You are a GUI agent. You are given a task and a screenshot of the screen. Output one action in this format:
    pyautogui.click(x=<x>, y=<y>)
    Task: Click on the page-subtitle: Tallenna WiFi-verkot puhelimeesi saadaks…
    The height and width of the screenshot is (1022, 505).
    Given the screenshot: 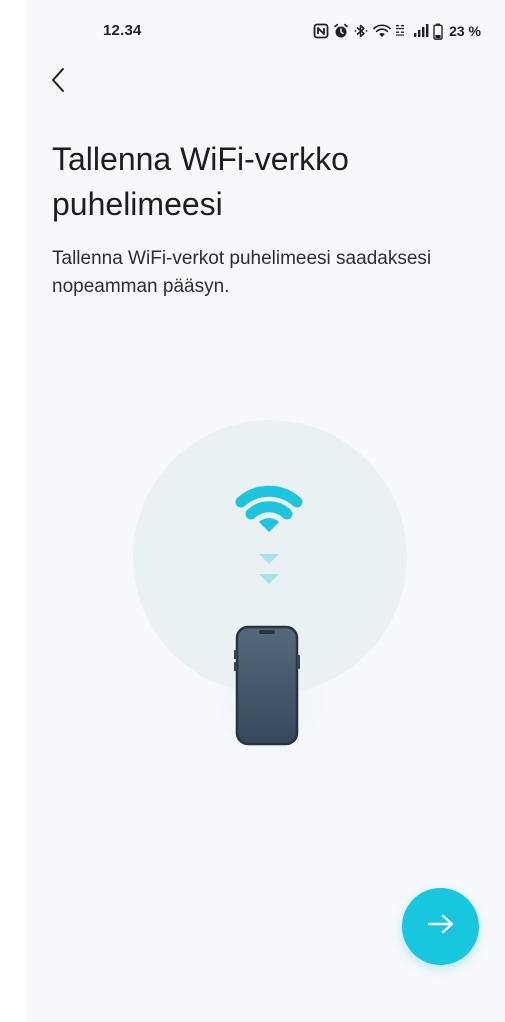 What is the action you would take?
    pyautogui.click(x=242, y=272)
    